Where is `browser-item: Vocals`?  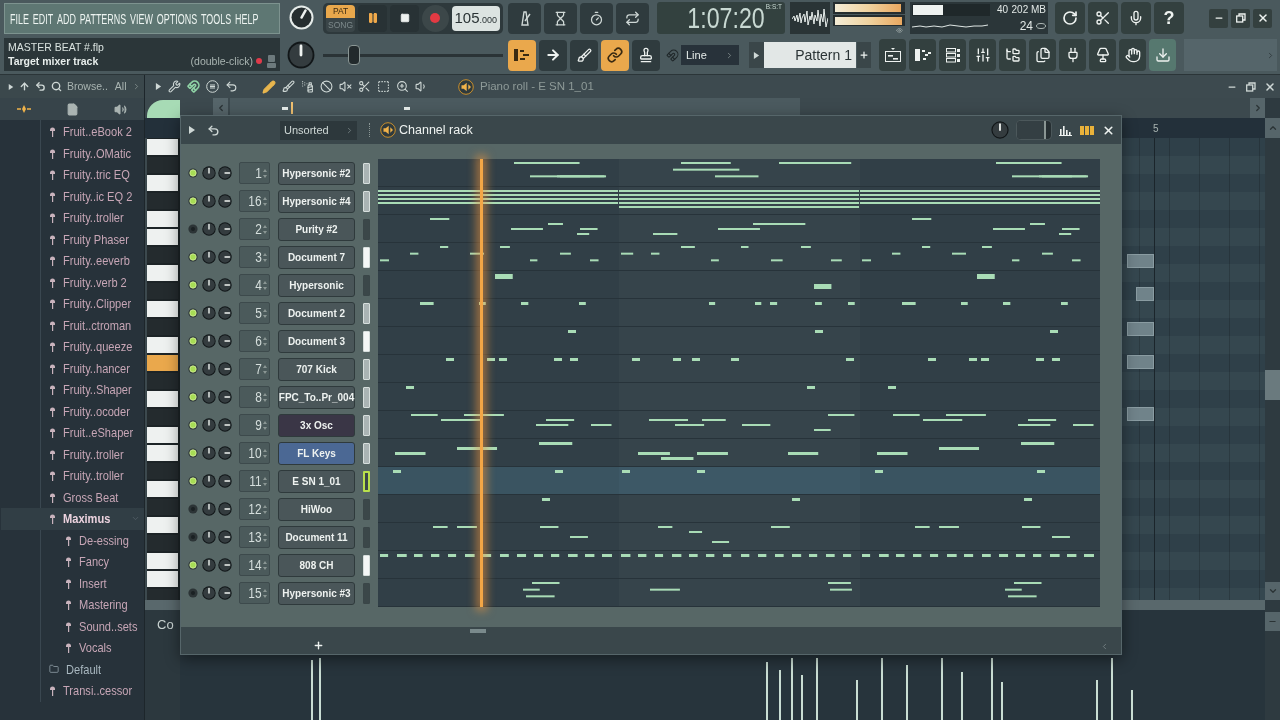
browser-item: Vocals is located at coordinates (72, 648).